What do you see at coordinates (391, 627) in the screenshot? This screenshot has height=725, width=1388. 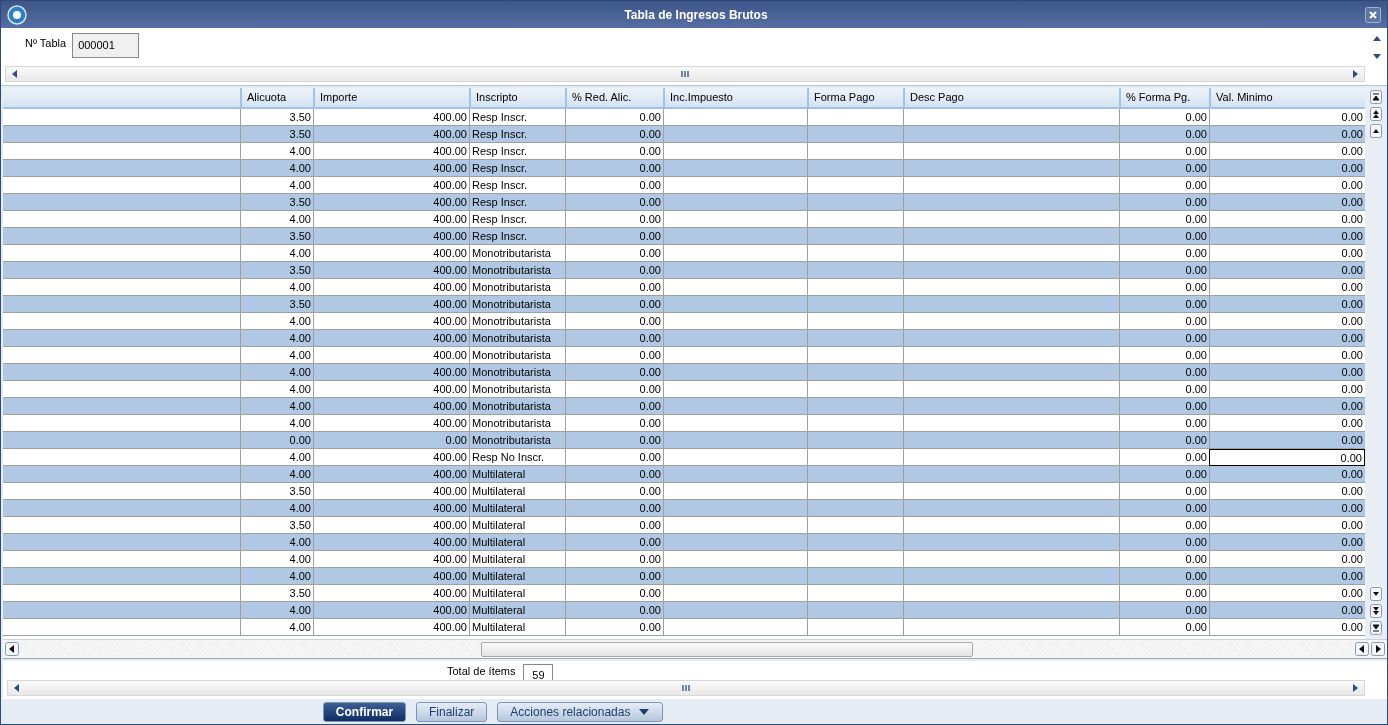 I see `table-cell: 400.00` at bounding box center [391, 627].